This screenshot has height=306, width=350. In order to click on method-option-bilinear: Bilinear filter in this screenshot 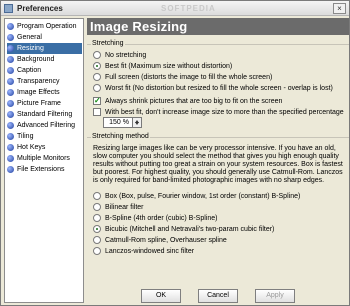, I will do `click(118, 207)`.